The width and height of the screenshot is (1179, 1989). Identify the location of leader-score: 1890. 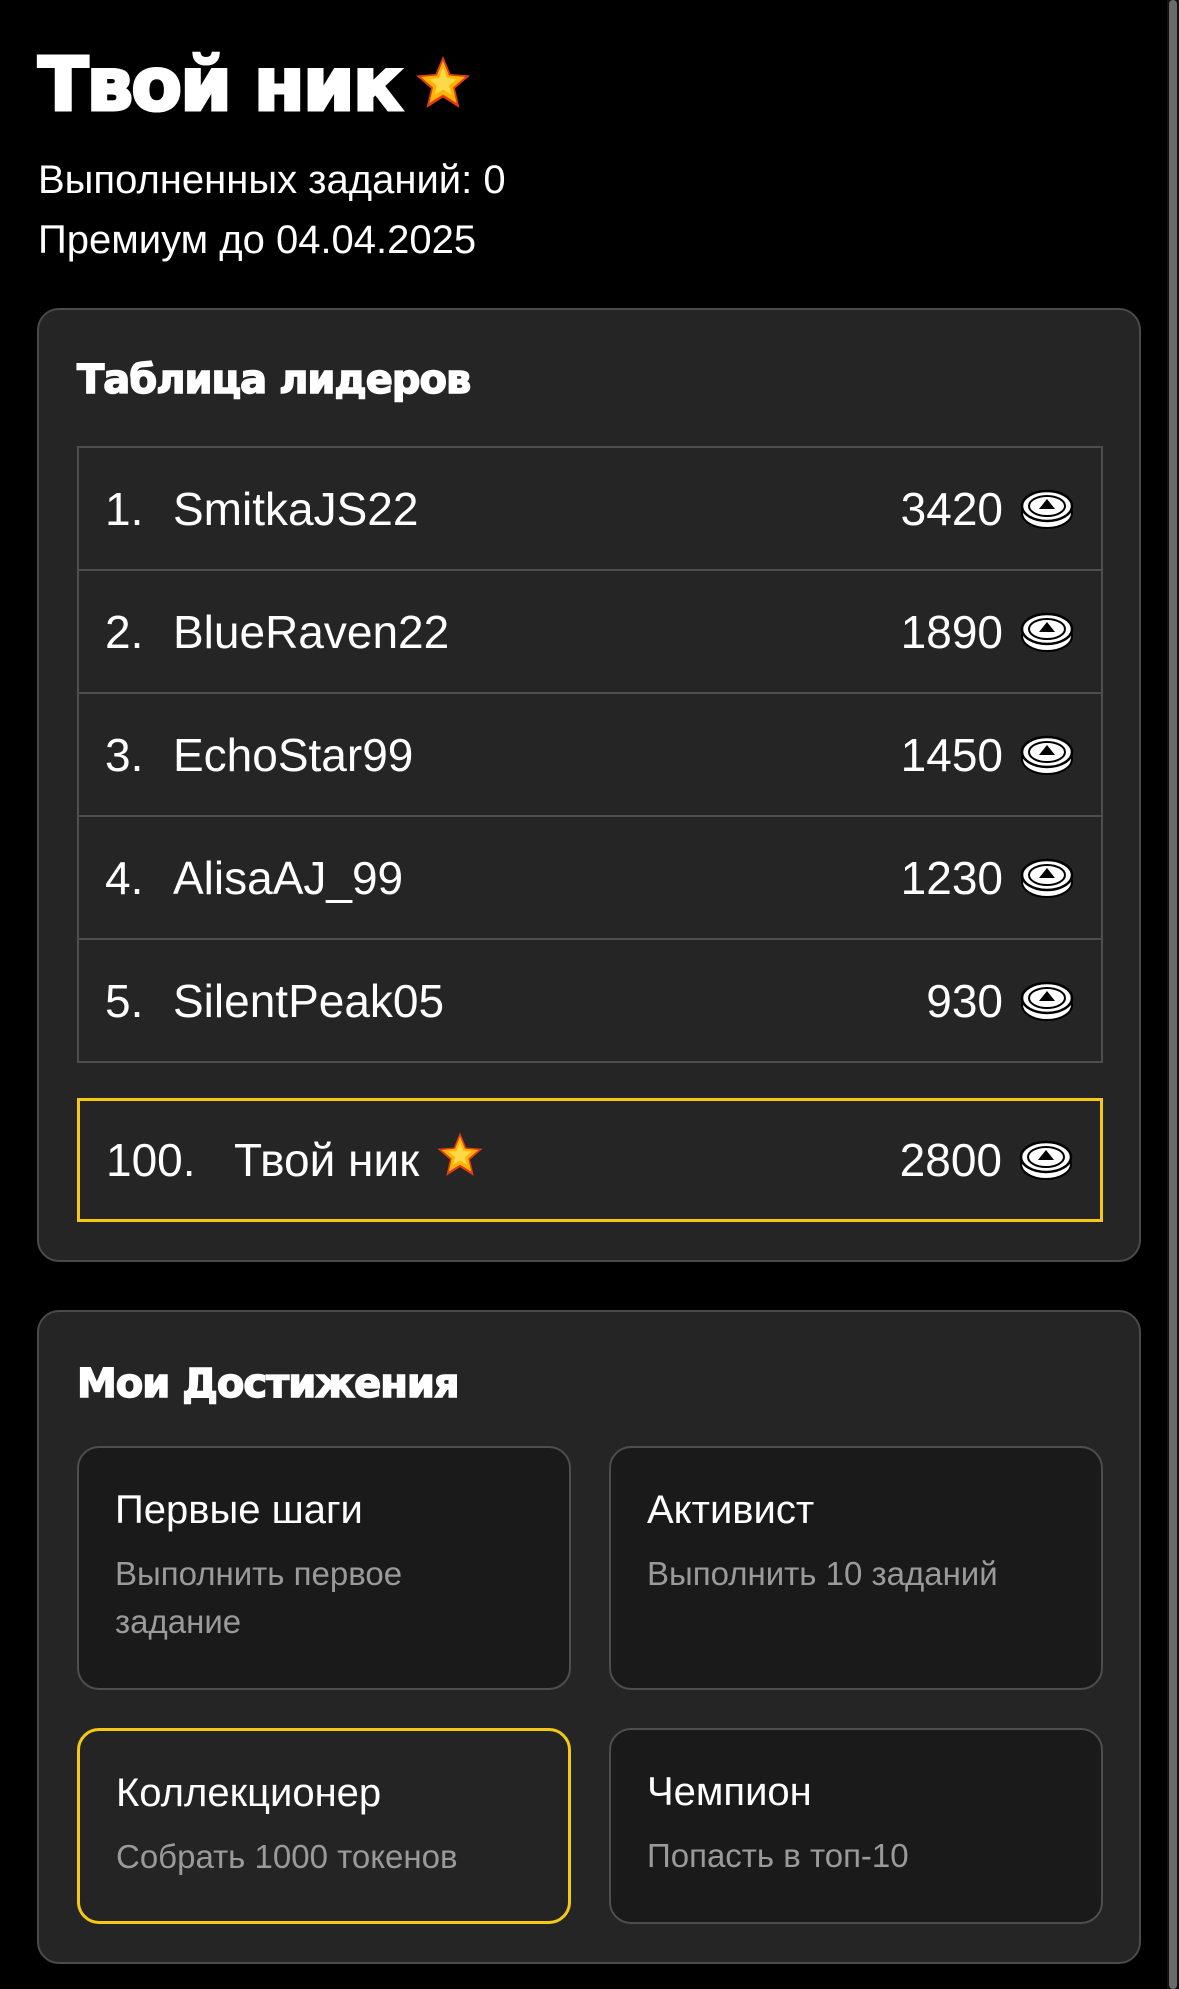
(951, 631).